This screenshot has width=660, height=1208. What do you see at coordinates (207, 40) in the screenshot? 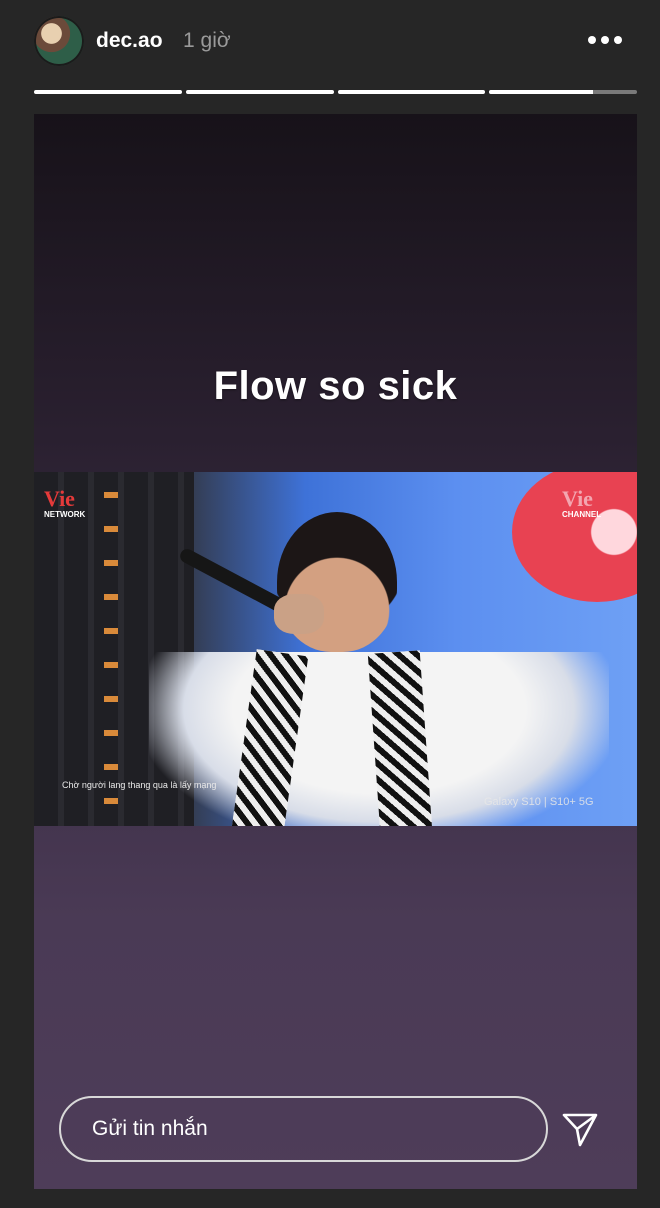
I see `post-time: 1 giờ` at bounding box center [207, 40].